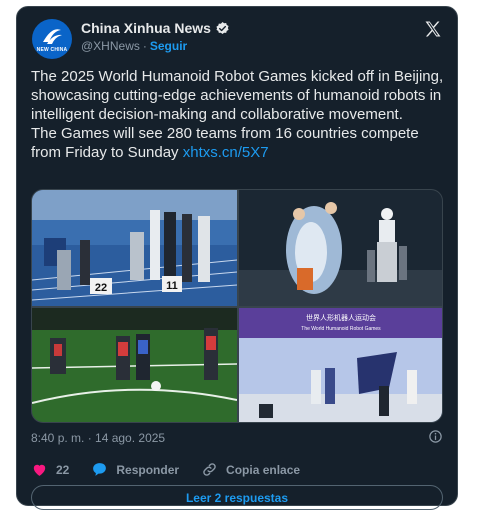 This screenshot has width=480, height=516. I want to click on author-name: China Xinhua News, so click(146, 28).